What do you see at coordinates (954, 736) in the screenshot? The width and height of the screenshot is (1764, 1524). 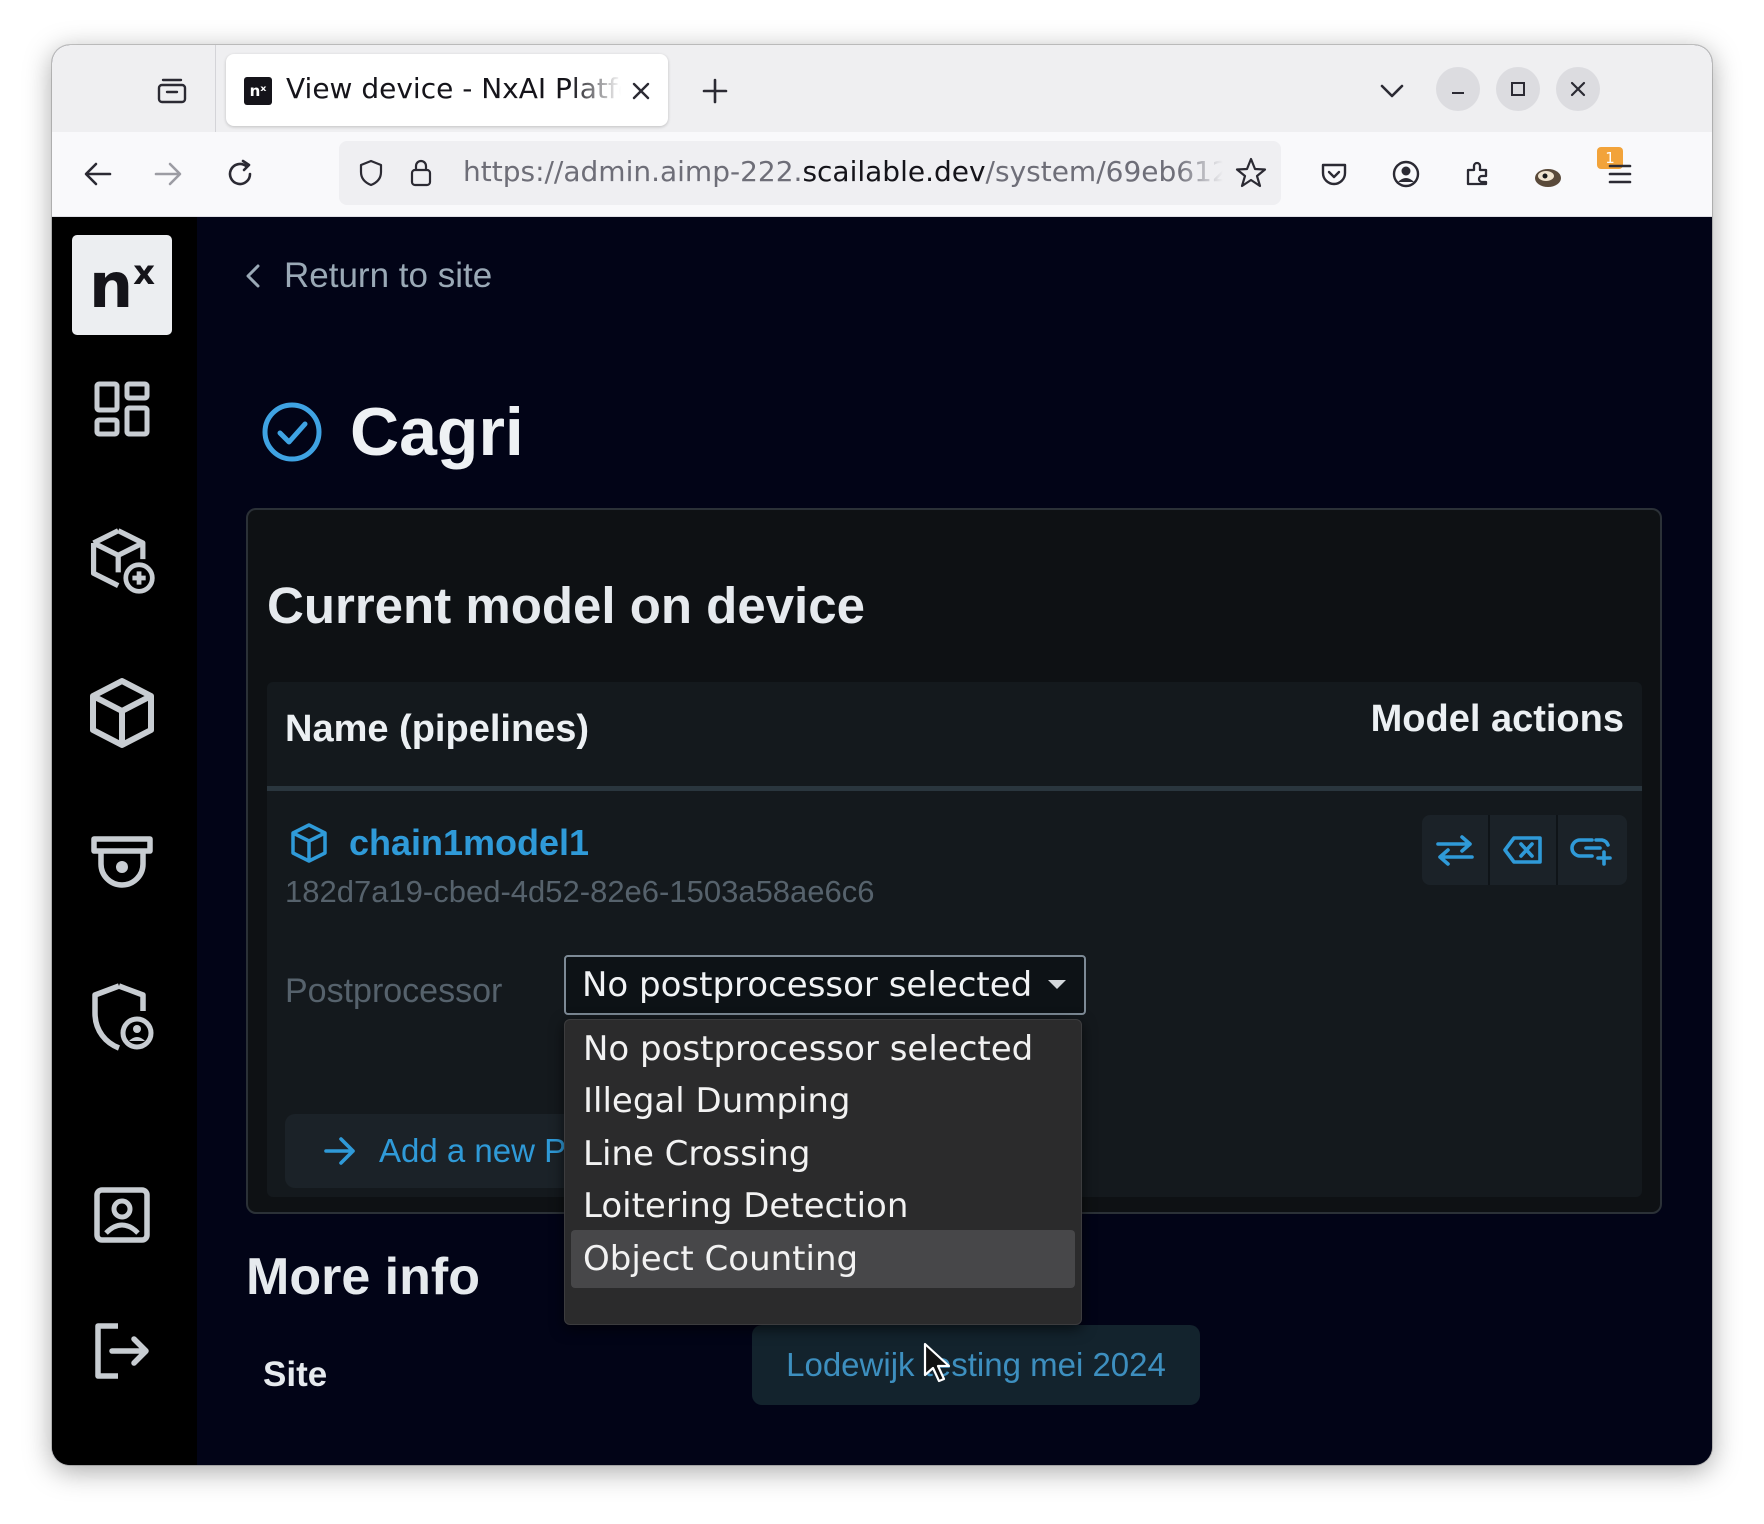 I see `table-header: Name (pipelines) Model actions` at bounding box center [954, 736].